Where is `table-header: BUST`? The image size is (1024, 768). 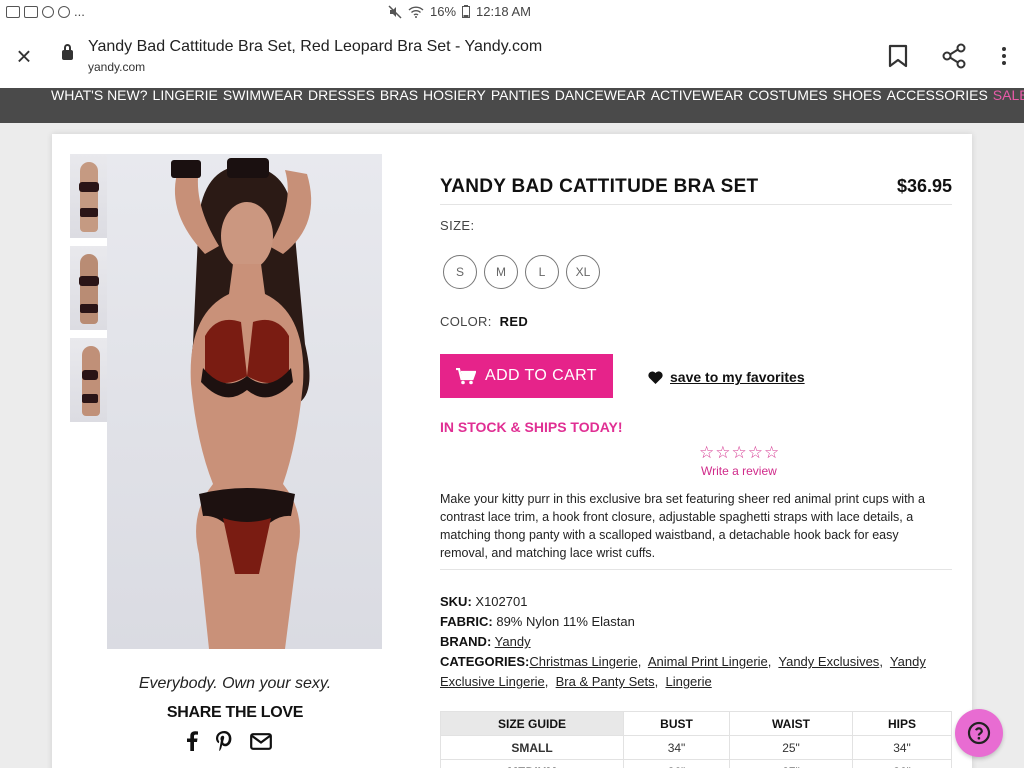
table-header: BUST is located at coordinates (676, 723).